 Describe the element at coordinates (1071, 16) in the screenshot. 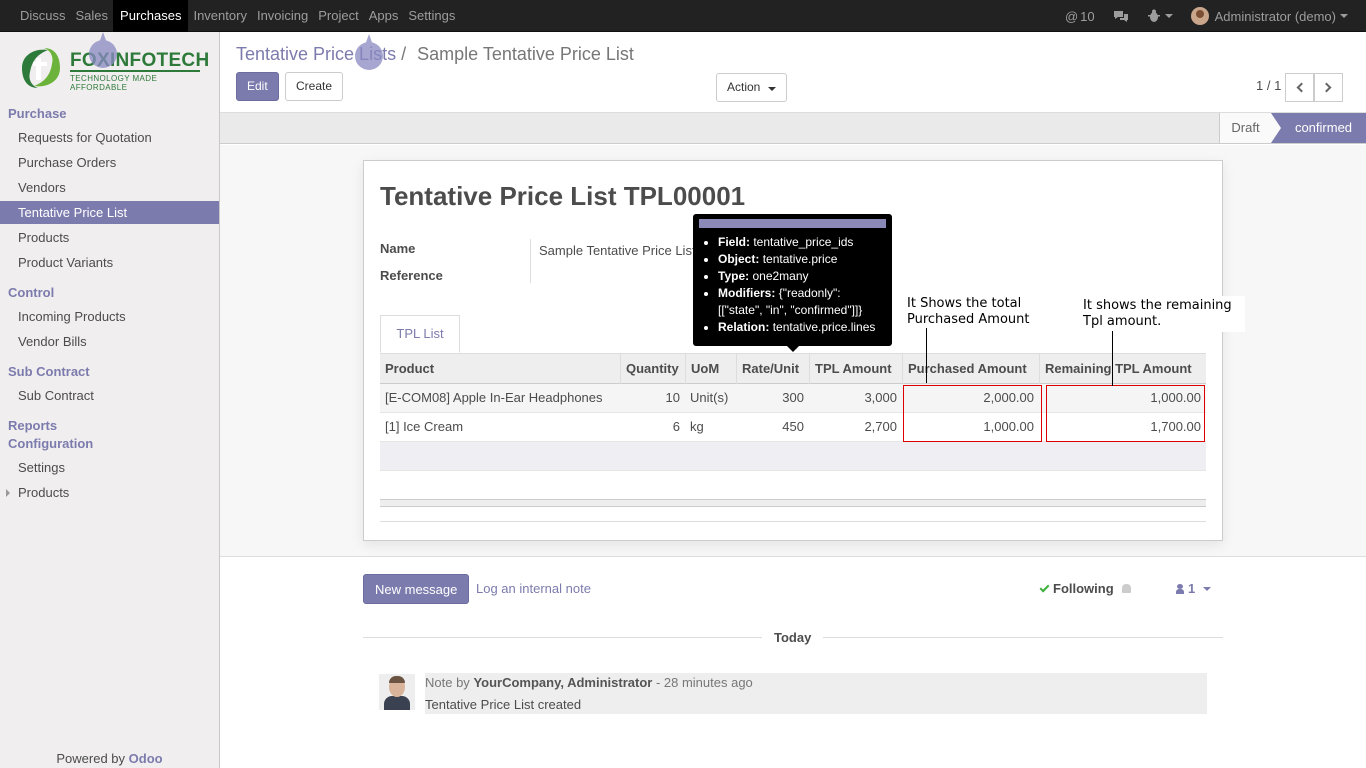

I see `at-icon: @` at that location.